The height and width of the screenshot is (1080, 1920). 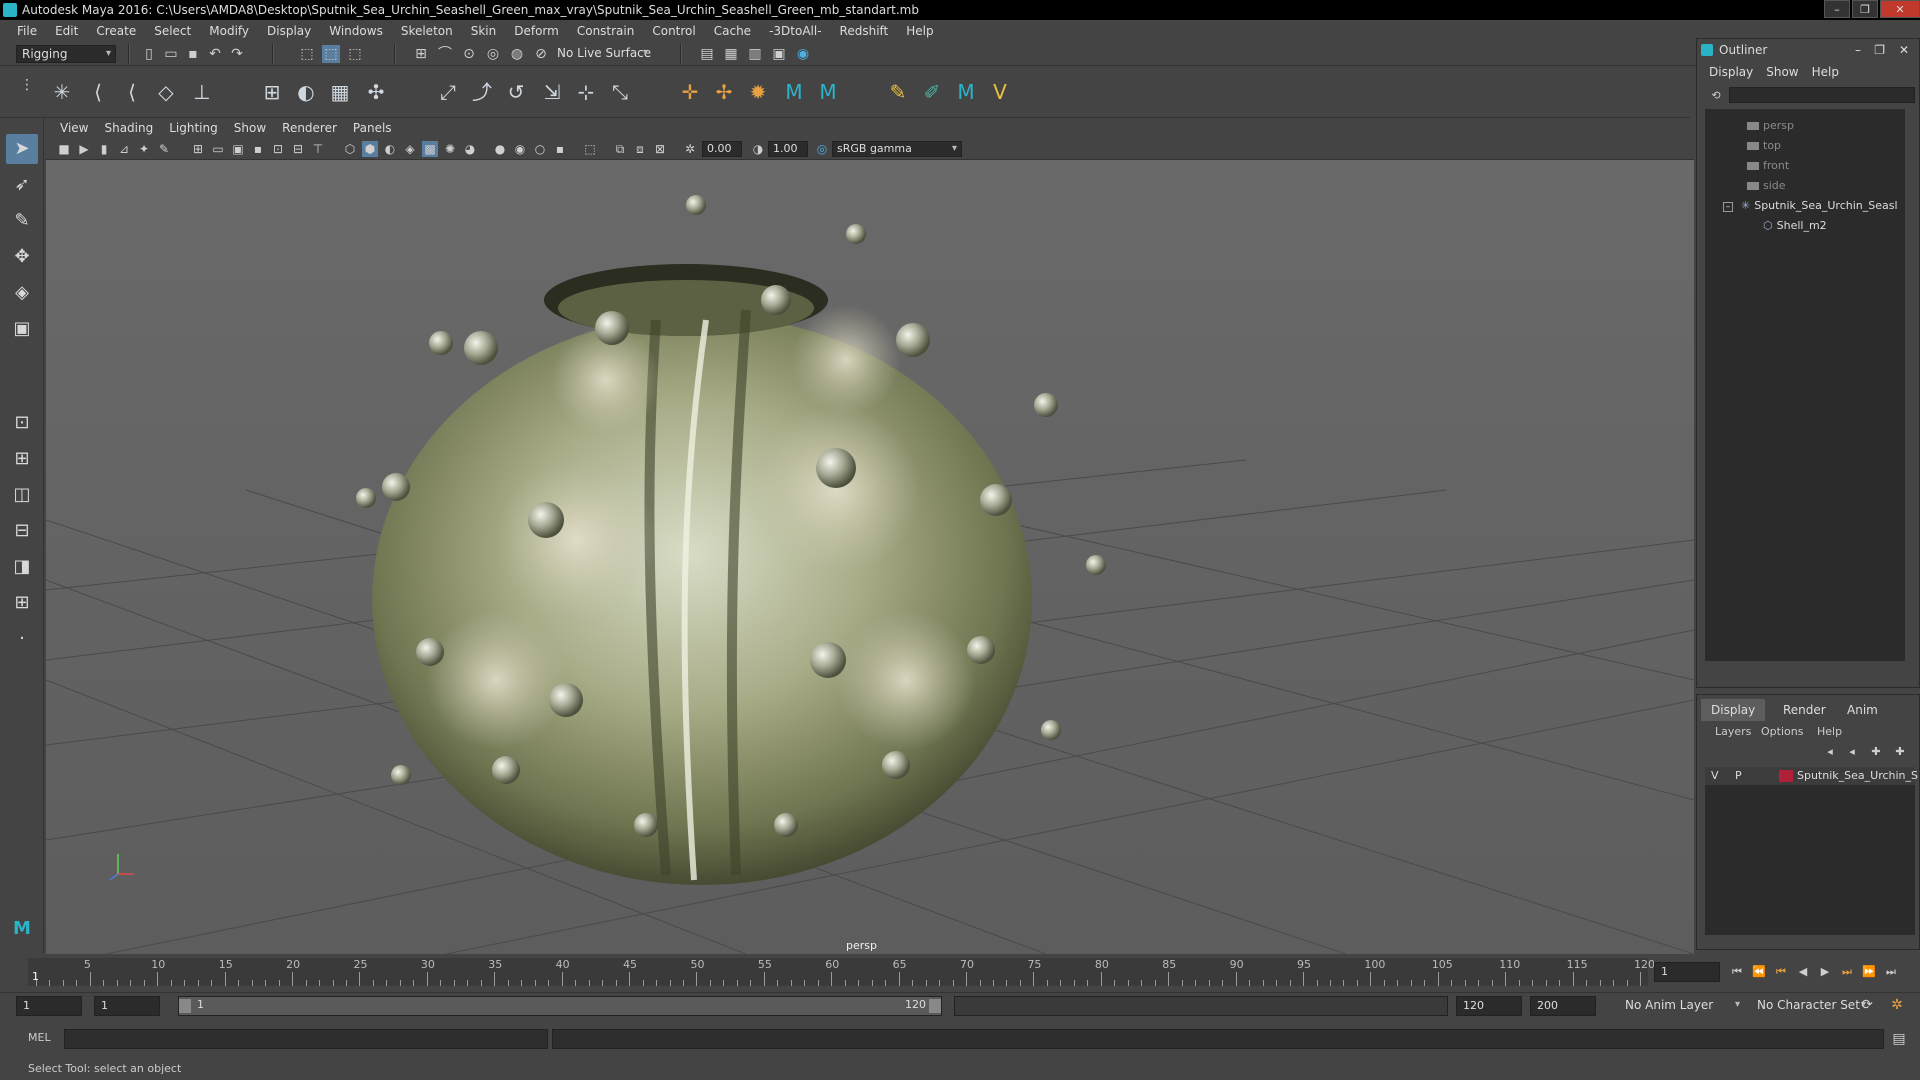 What do you see at coordinates (66, 54) in the screenshot?
I see `menu-set-dropdown: Rigging` at bounding box center [66, 54].